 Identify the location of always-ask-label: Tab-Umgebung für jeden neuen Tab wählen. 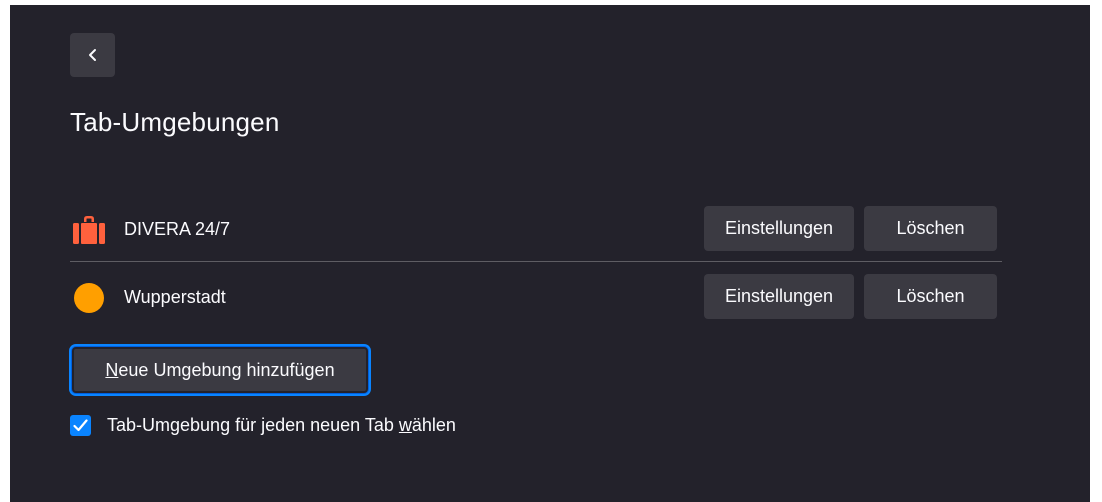
(281, 425).